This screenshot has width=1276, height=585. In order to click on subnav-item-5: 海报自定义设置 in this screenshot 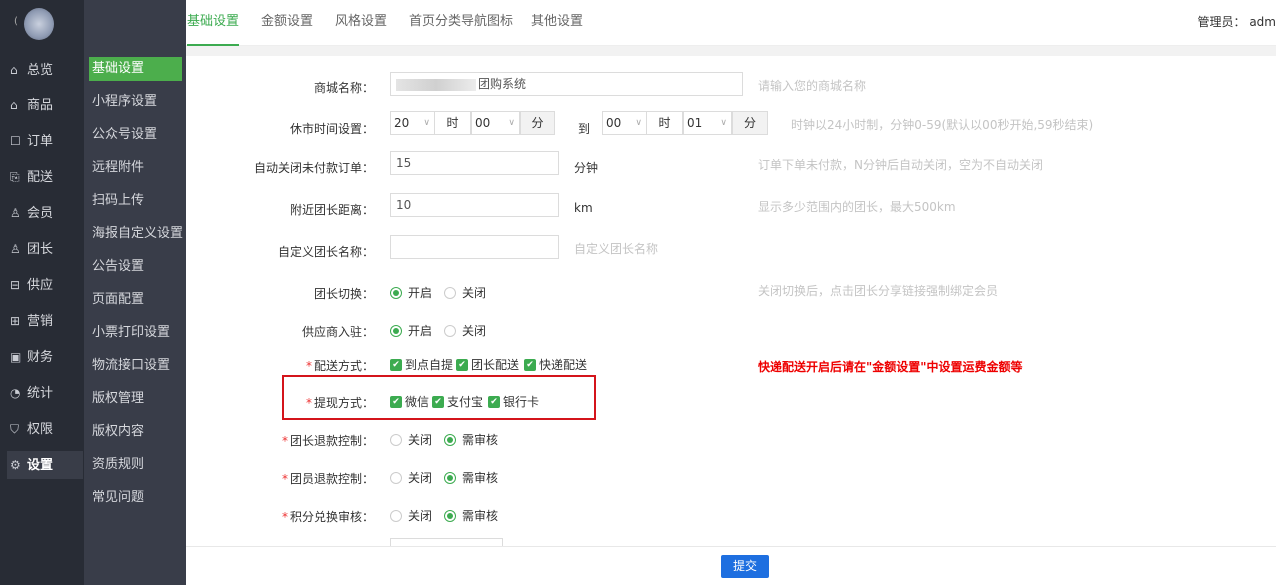, I will do `click(136, 234)`.